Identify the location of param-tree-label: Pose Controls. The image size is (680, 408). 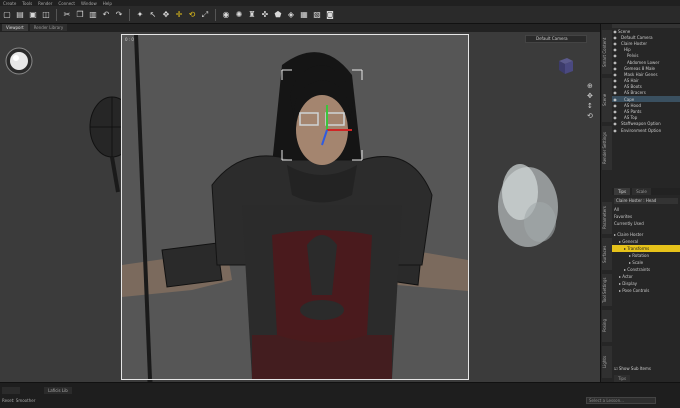
(636, 290).